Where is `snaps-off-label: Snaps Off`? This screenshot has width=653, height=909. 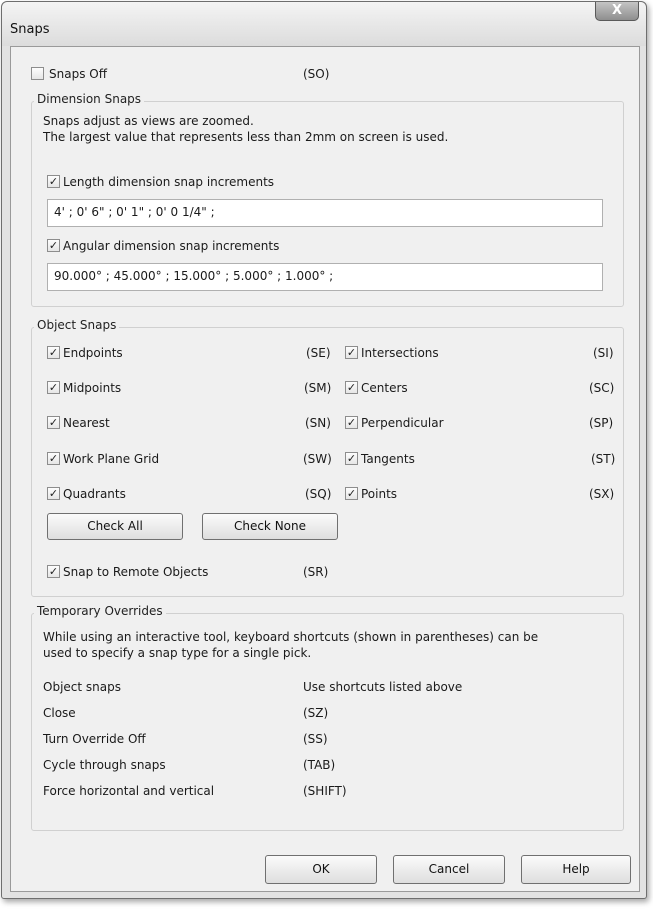 snaps-off-label: Snaps Off is located at coordinates (78, 74).